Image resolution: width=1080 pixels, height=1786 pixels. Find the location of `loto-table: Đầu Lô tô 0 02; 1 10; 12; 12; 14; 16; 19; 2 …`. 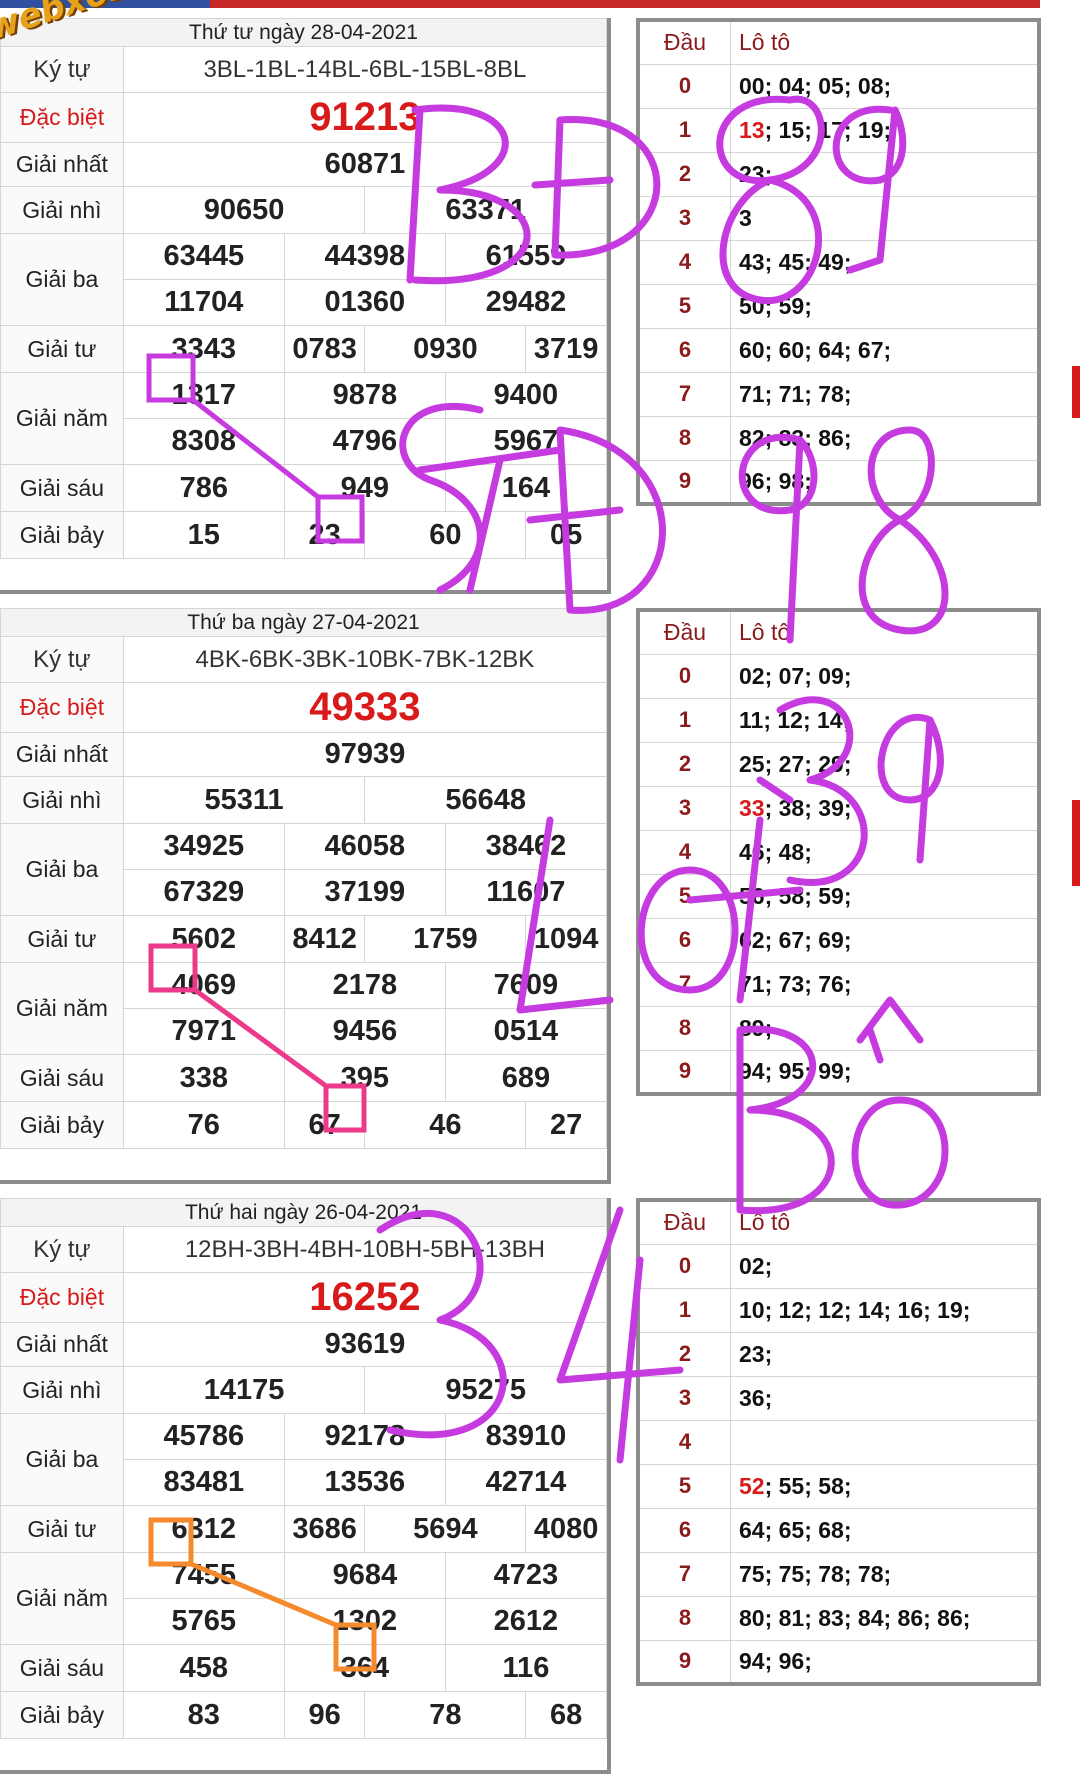

loto-table: Đầu Lô tô 0 02; 1 10; 12; 12; 14; 16; 19; 2 … is located at coordinates (838, 1442).